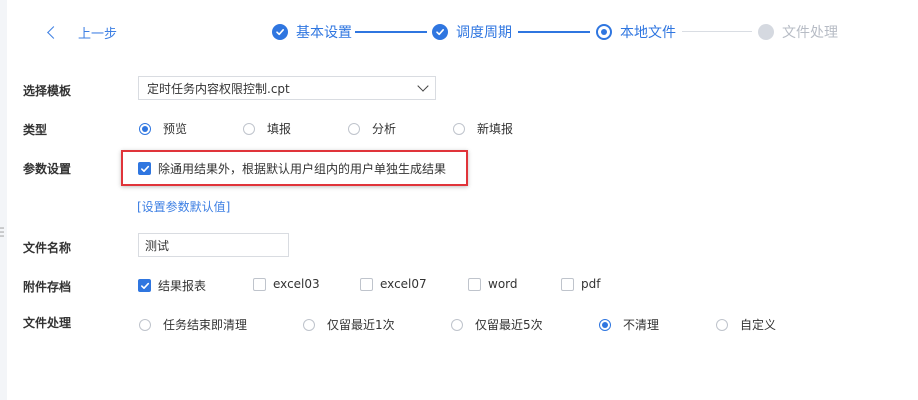  Describe the element at coordinates (766, 32) in the screenshot. I see `pending-step-icon` at that location.